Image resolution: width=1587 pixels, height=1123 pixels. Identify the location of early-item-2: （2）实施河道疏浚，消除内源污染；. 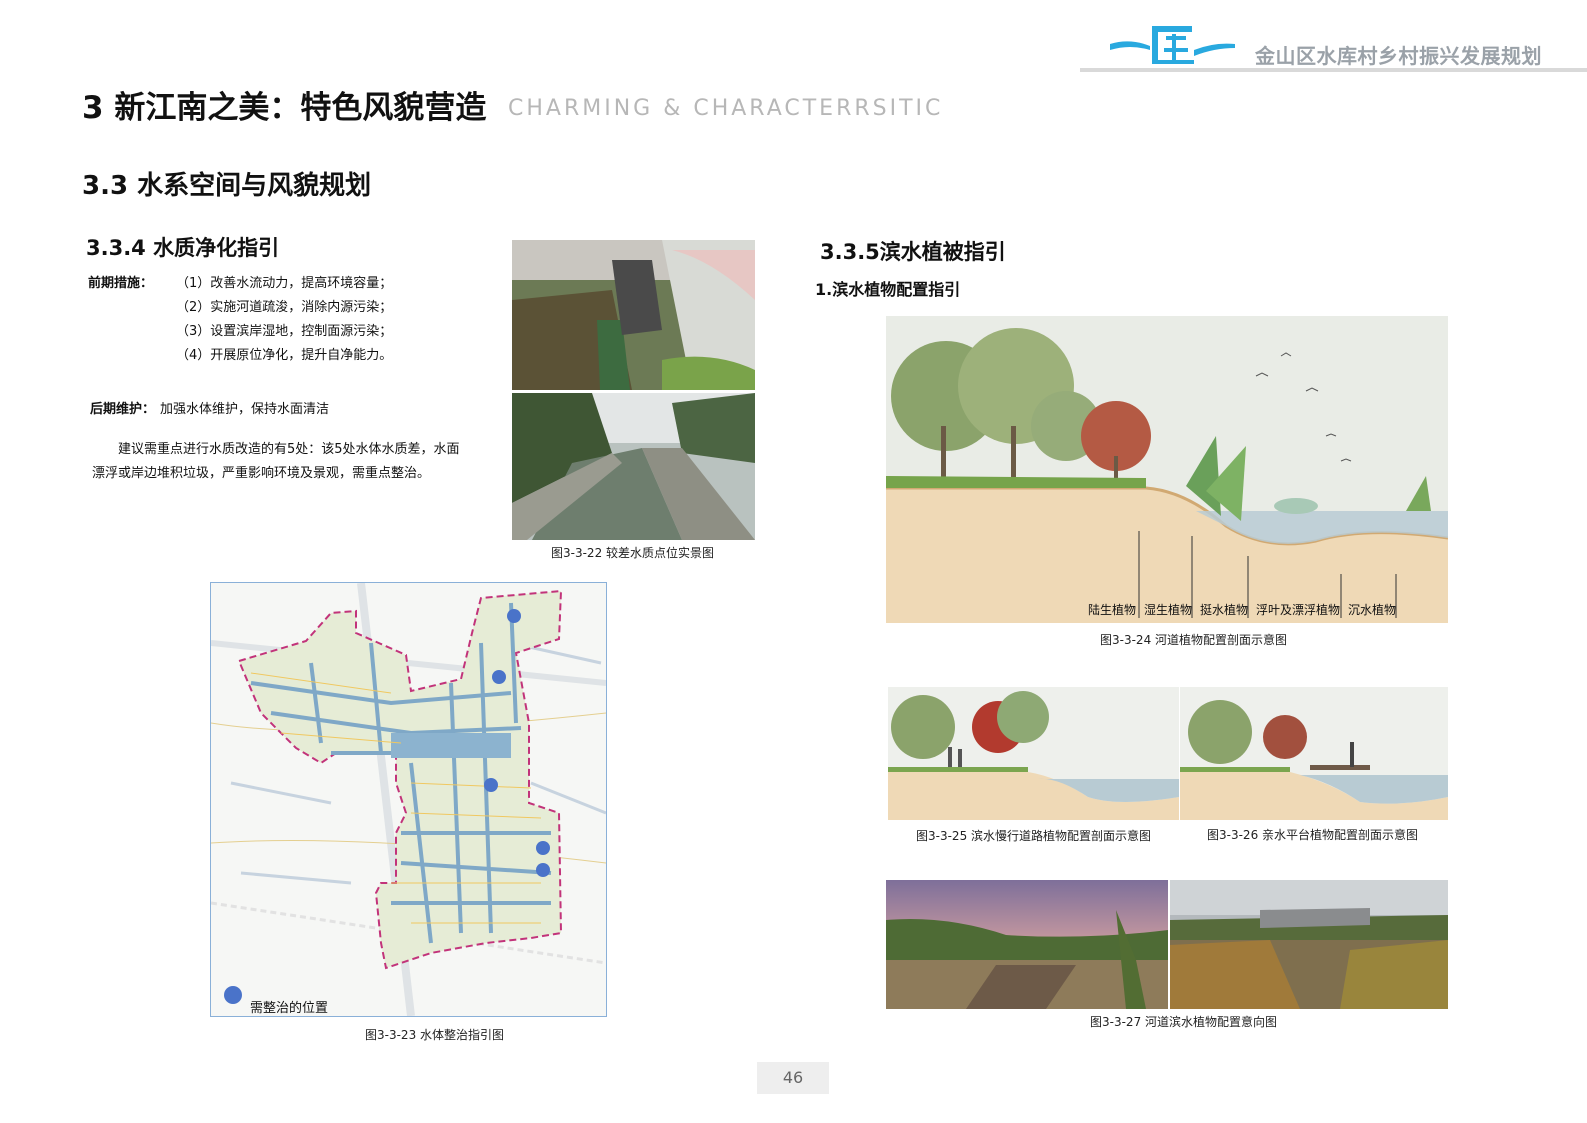
(284, 307).